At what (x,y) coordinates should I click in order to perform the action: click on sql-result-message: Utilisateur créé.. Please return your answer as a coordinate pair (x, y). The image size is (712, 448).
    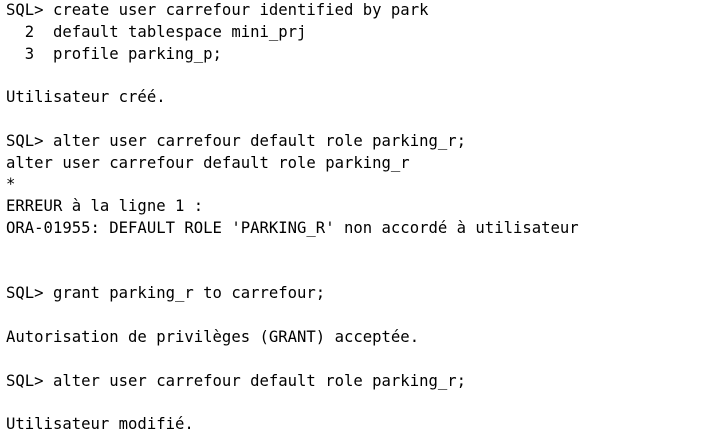
    Looking at the image, I should click on (86, 97).